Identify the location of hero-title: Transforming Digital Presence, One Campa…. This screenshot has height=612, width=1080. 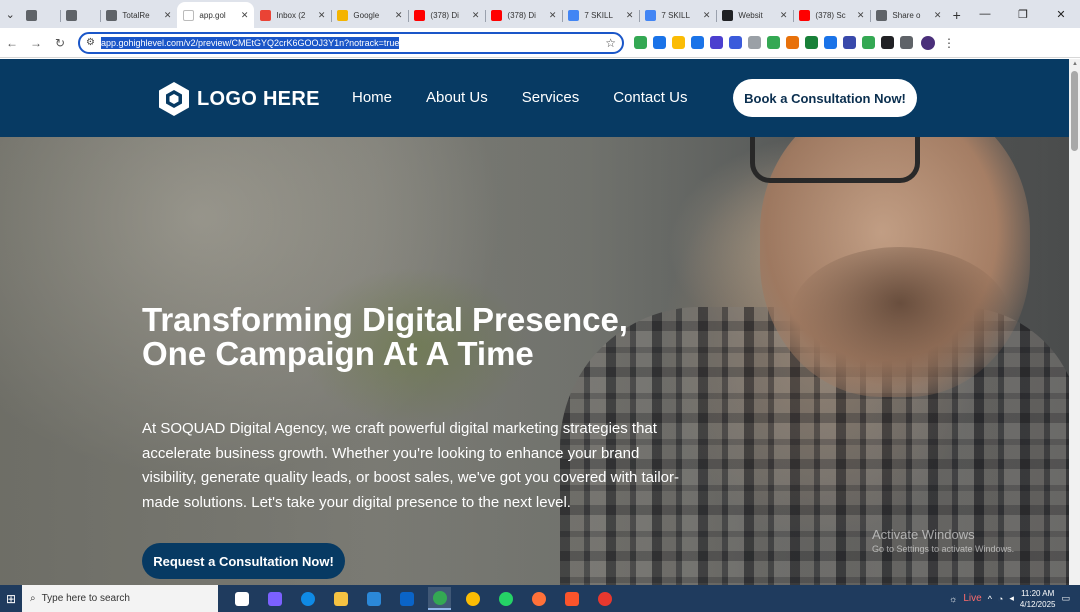
(422, 337).